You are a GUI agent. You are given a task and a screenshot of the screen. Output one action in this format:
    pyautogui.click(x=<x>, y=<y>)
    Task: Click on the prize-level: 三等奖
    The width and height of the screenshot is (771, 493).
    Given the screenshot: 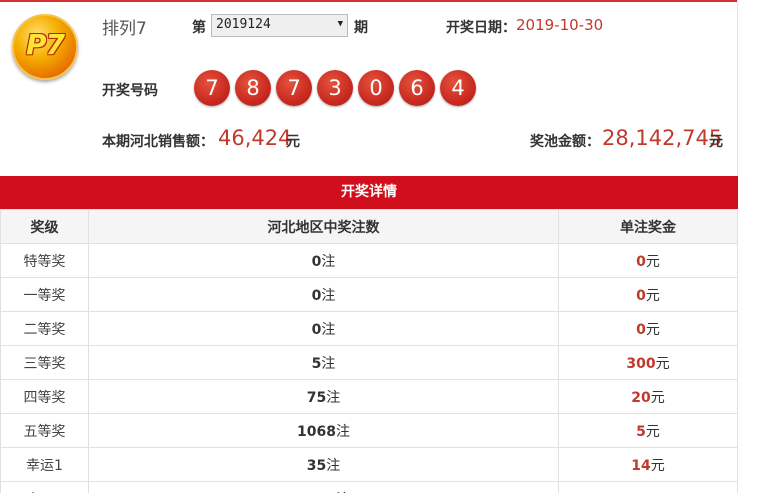 What is the action you would take?
    pyautogui.click(x=44, y=362)
    